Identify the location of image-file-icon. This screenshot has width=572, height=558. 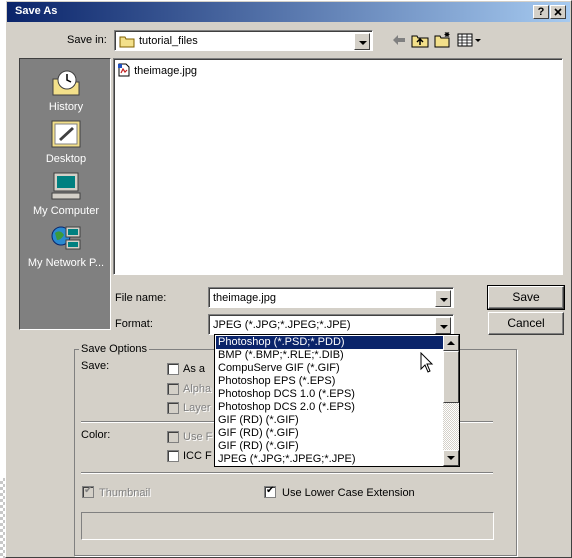
(124, 70).